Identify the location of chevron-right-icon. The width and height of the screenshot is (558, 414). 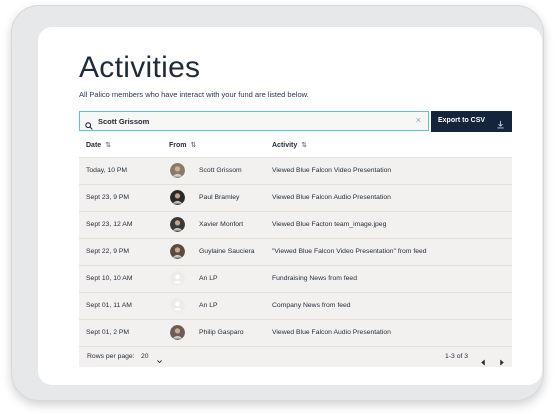
(502, 362).